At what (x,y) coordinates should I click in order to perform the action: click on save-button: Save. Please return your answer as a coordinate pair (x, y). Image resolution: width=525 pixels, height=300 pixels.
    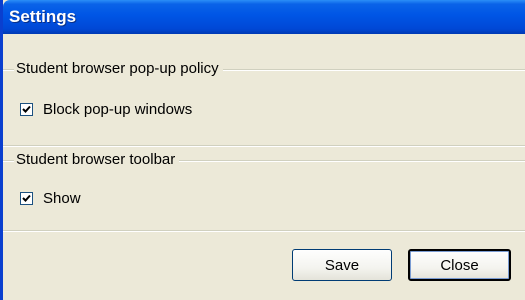
    Looking at the image, I should click on (342, 265).